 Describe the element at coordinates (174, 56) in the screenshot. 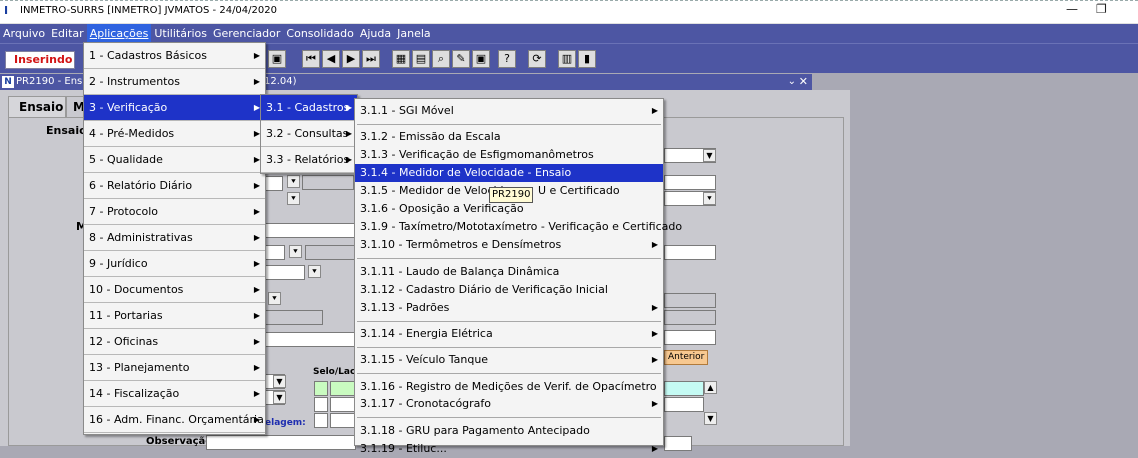

I see `menu-item-cadastros-basicos: 1 - Cadastros Básicos ▶` at that location.